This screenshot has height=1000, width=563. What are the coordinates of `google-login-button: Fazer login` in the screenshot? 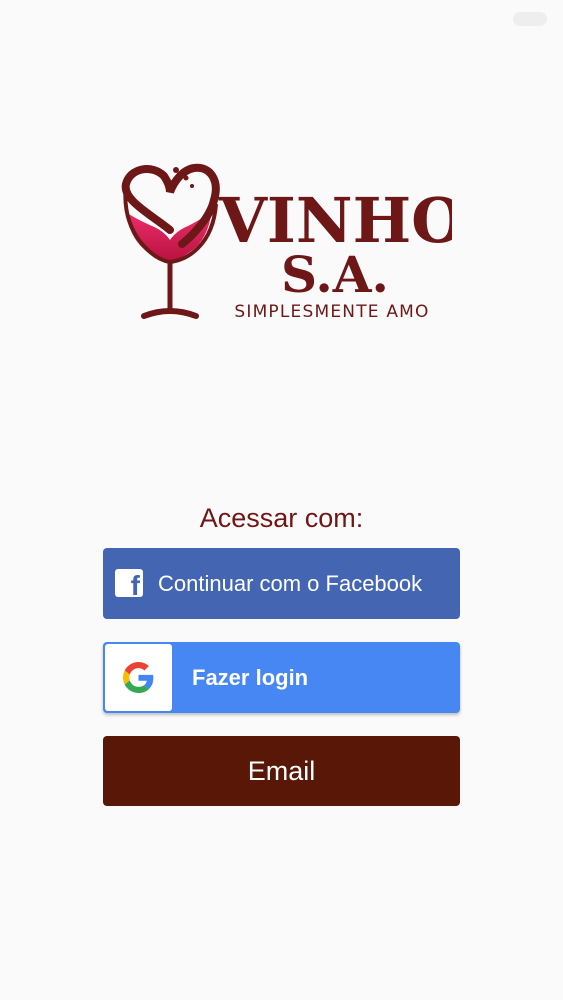 It's located at (281, 677).